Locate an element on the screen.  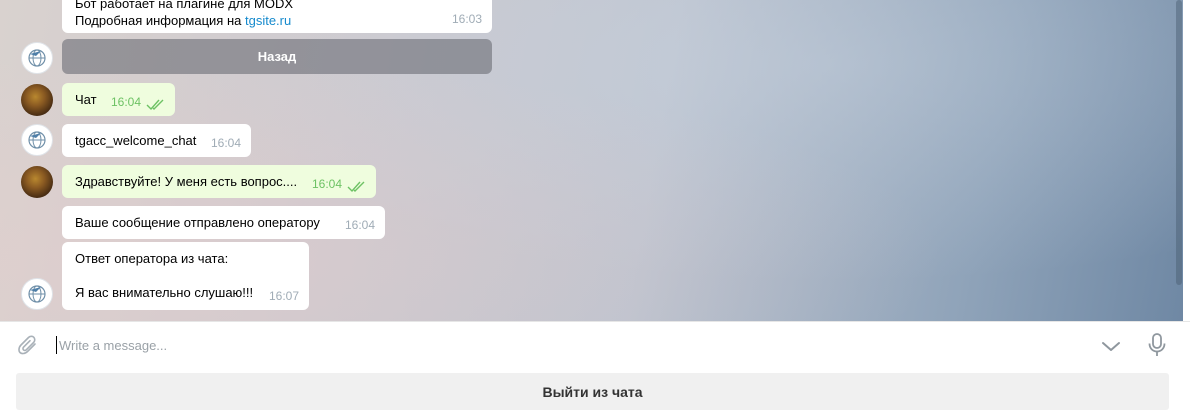
bot-message: tgacc_welcome_chat 16:04 is located at coordinates (156, 140).